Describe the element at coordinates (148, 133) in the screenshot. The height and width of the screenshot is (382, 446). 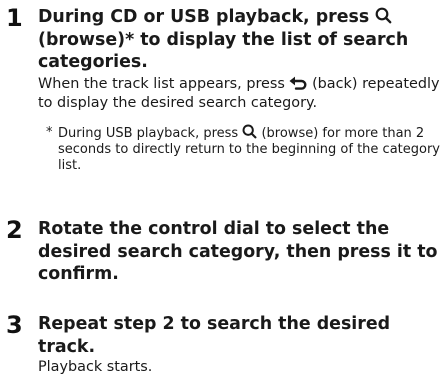
I see `footnote-text-start: During USB playback, press` at that location.